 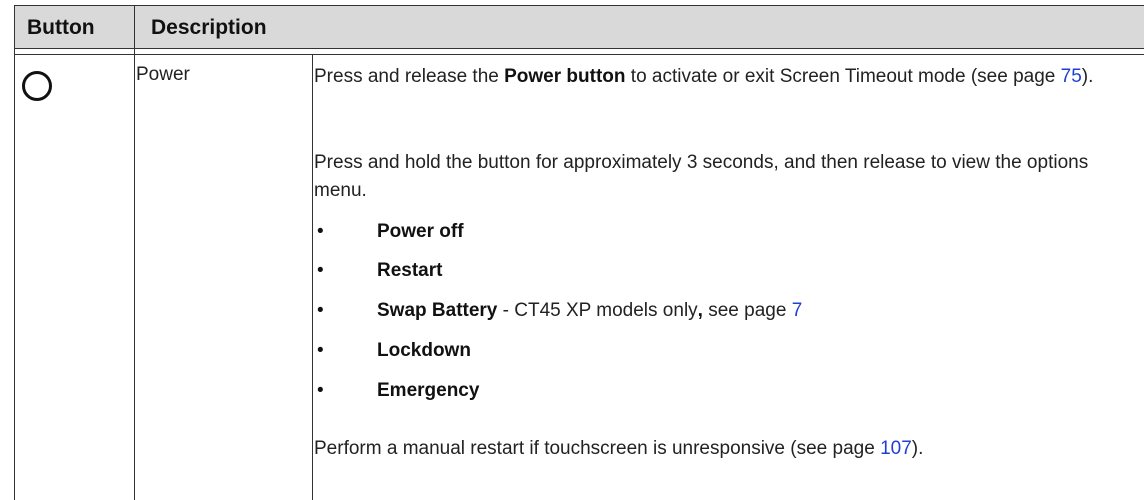 I want to click on menu-option-power-off: Power off, so click(x=420, y=232).